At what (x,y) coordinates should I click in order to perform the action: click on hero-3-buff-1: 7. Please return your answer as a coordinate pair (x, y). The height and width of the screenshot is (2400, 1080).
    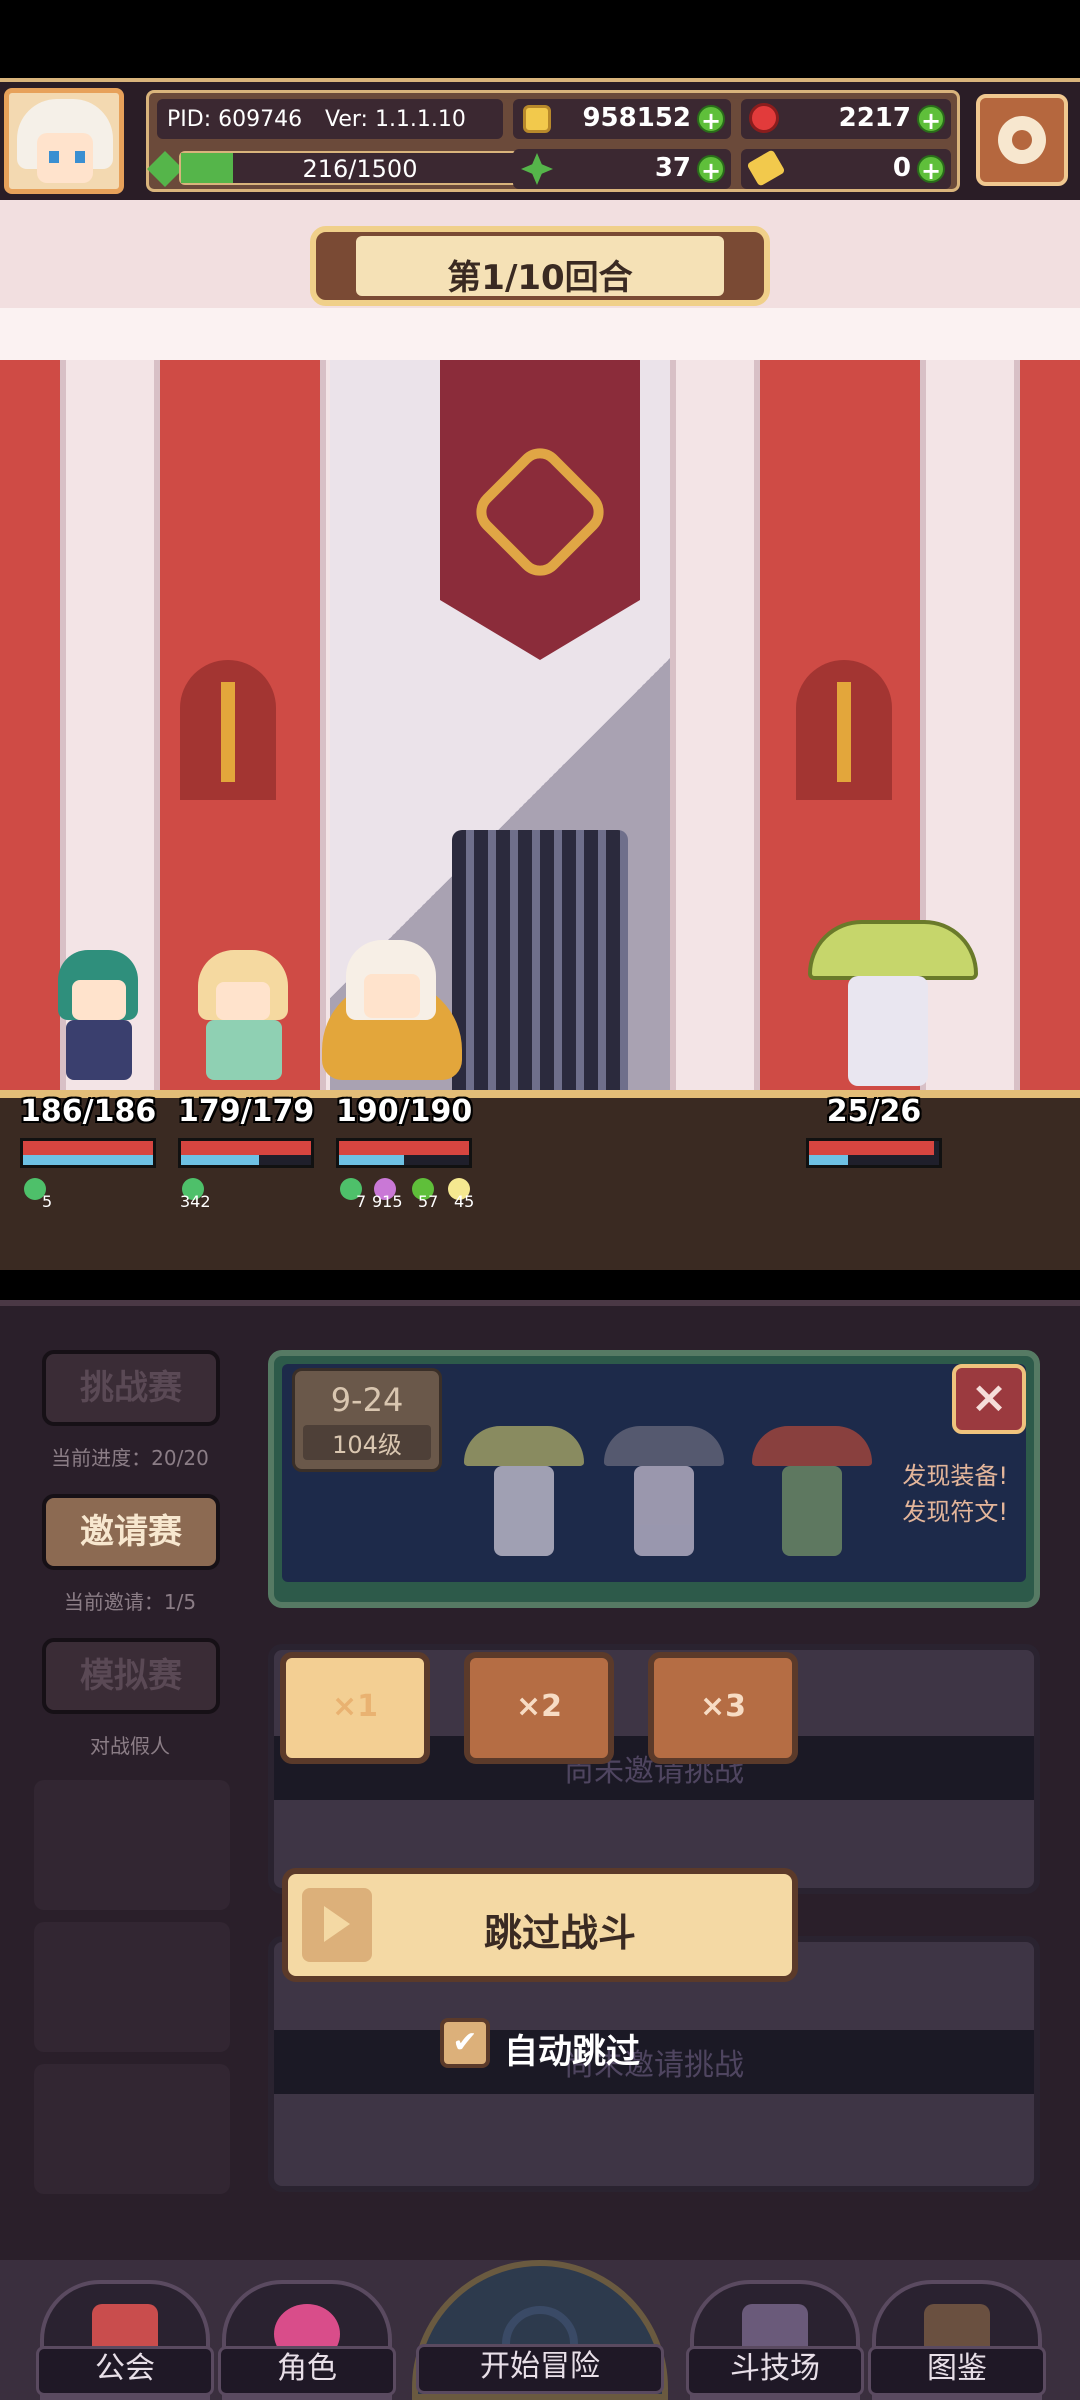
    Looking at the image, I should click on (361, 1201).